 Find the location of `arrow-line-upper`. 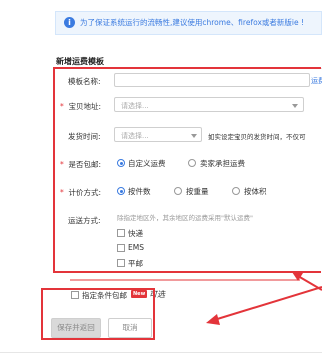

arrow-line-upper is located at coordinates (309, 283).